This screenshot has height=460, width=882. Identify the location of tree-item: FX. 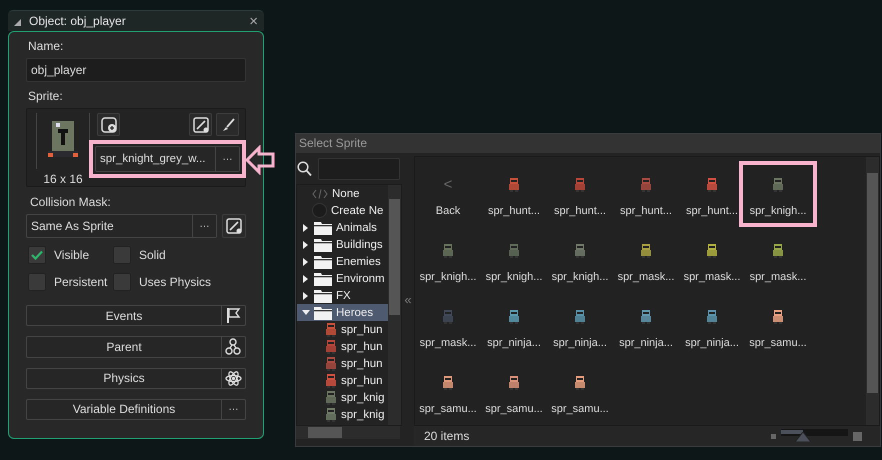
(342, 295).